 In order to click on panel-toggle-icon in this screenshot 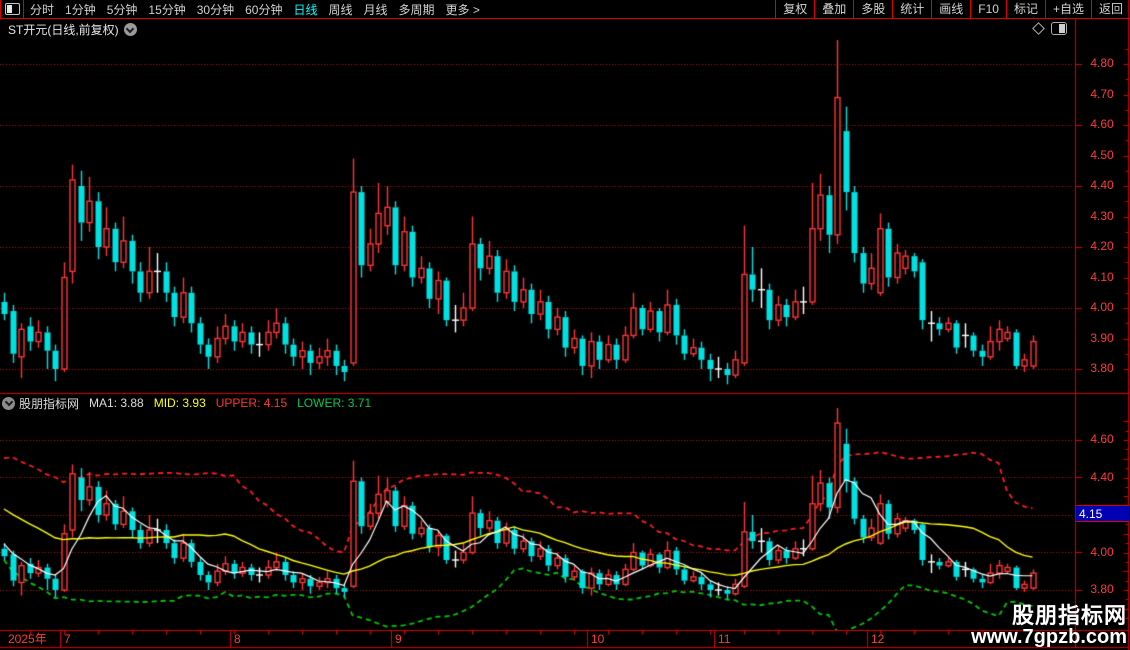, I will do `click(1059, 28)`.